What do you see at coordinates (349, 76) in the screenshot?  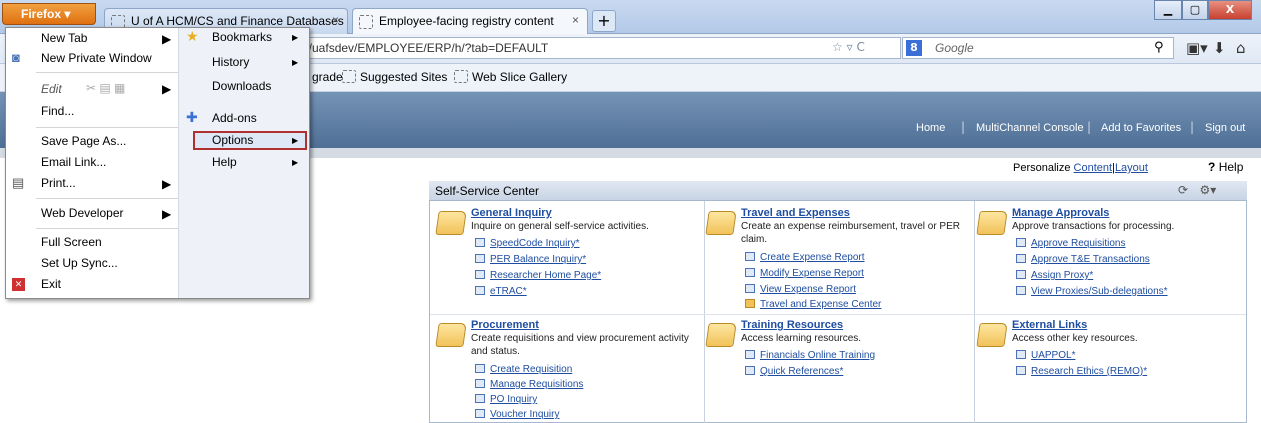 I see `page-icon` at bounding box center [349, 76].